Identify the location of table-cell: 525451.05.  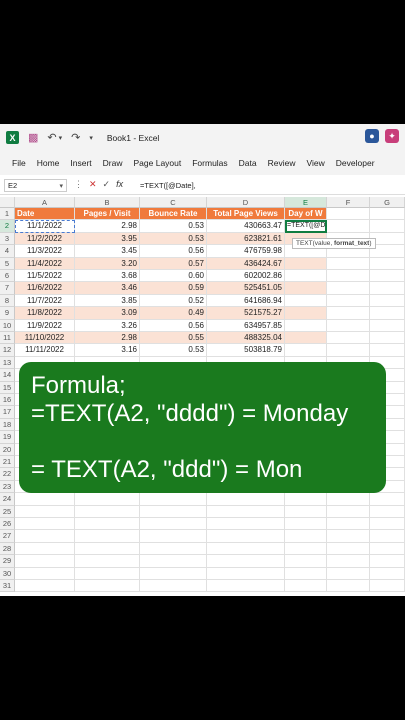
(246, 288).